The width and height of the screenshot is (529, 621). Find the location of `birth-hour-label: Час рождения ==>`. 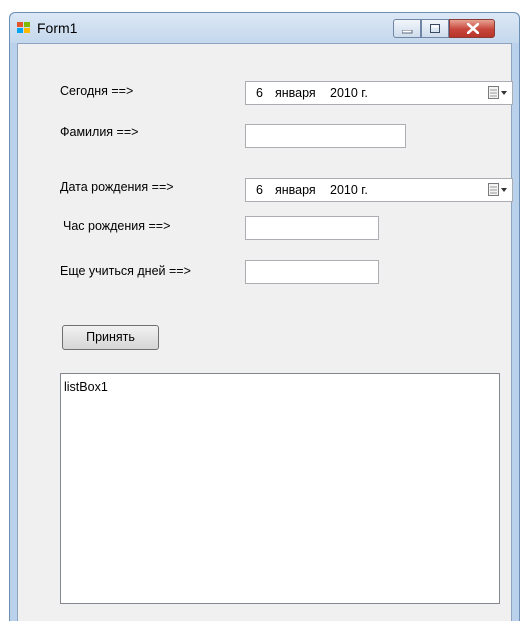

birth-hour-label: Час рождения ==> is located at coordinates (117, 226).